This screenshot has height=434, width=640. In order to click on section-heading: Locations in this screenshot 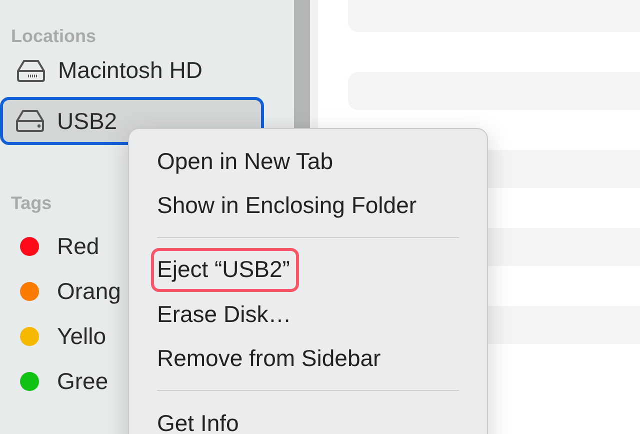, I will do `click(53, 36)`.